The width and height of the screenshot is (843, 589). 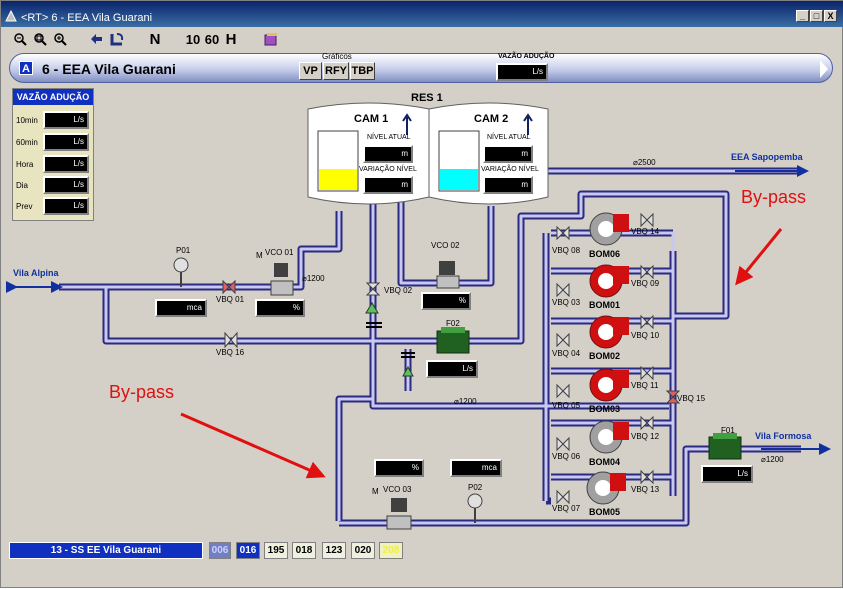 I want to click on vbq14-label: VBQ 14, so click(x=645, y=231).